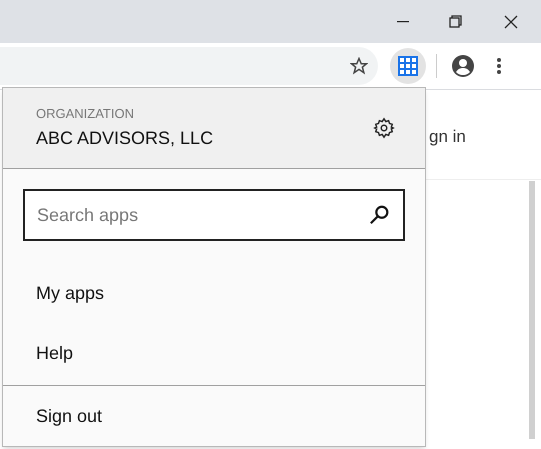  I want to click on menu-item: Help, so click(214, 353).